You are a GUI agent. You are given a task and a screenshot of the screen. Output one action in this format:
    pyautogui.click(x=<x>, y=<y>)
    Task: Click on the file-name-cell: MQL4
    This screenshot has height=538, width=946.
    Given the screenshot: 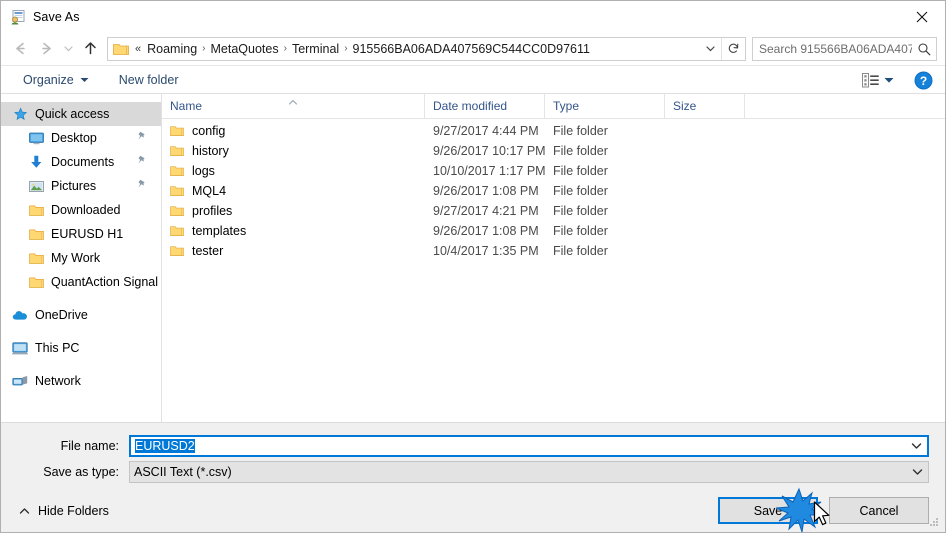 What is the action you would take?
    pyautogui.click(x=293, y=191)
    